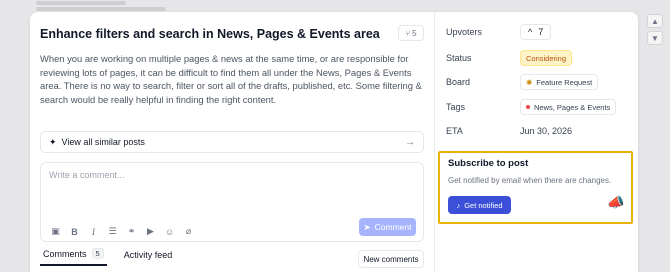  Describe the element at coordinates (458, 205) in the screenshot. I see `bell-icon: ♪` at that location.